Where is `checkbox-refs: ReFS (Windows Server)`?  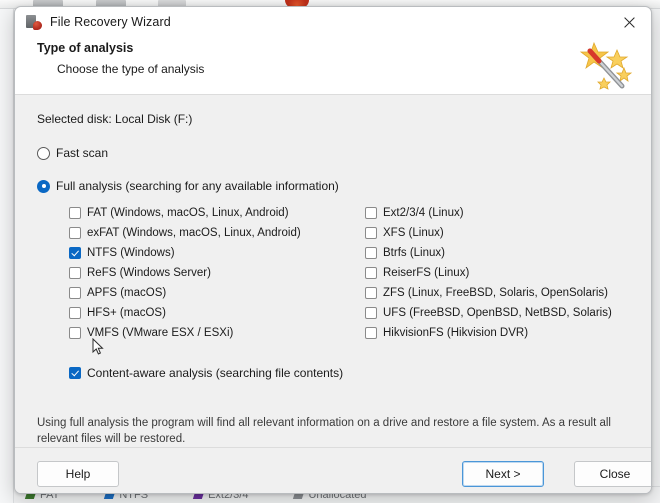
checkbox-refs: ReFS (Windows Server) is located at coordinates (217, 273).